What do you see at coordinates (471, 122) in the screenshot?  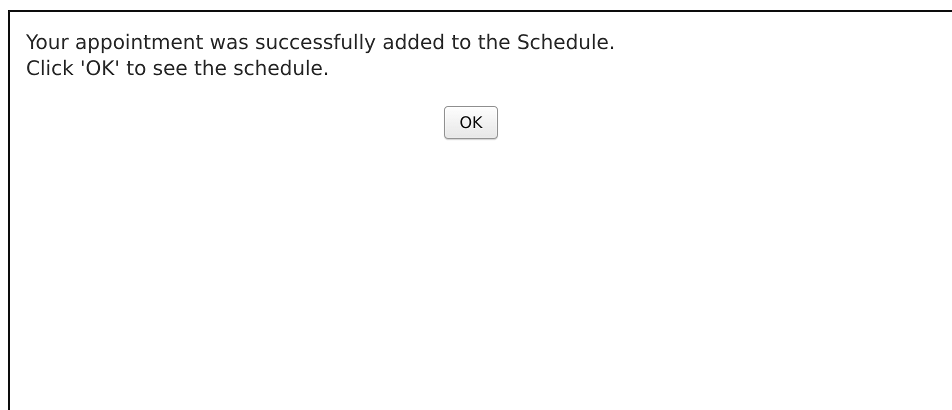 I see `ok-button: OK` at bounding box center [471, 122].